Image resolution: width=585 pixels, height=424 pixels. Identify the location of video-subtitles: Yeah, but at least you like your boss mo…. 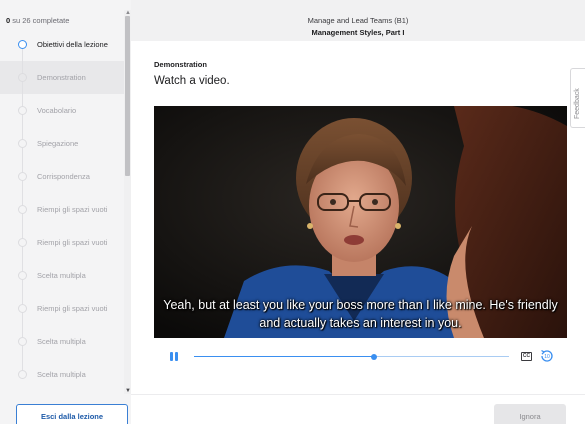
(360, 314).